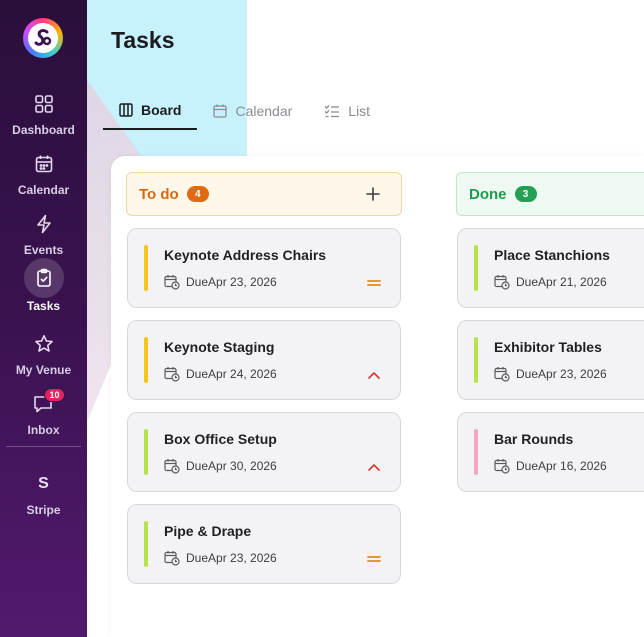 The height and width of the screenshot is (637, 644). What do you see at coordinates (550, 268) in the screenshot?
I see `task-card: Place Stanchions DueApr 21, 2026` at bounding box center [550, 268].